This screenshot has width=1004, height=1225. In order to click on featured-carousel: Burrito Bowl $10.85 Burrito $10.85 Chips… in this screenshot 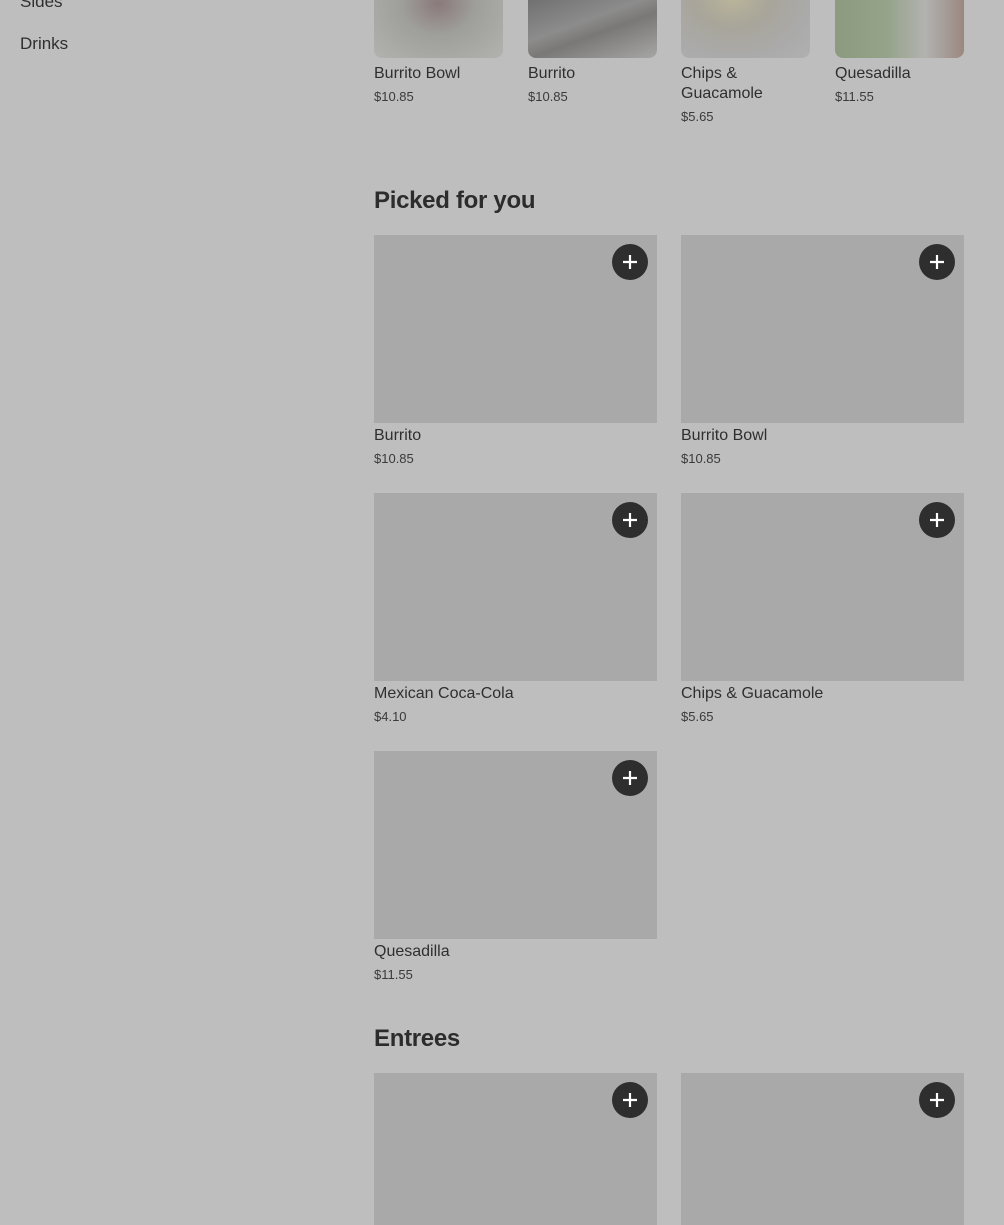, I will do `click(669, 70)`.